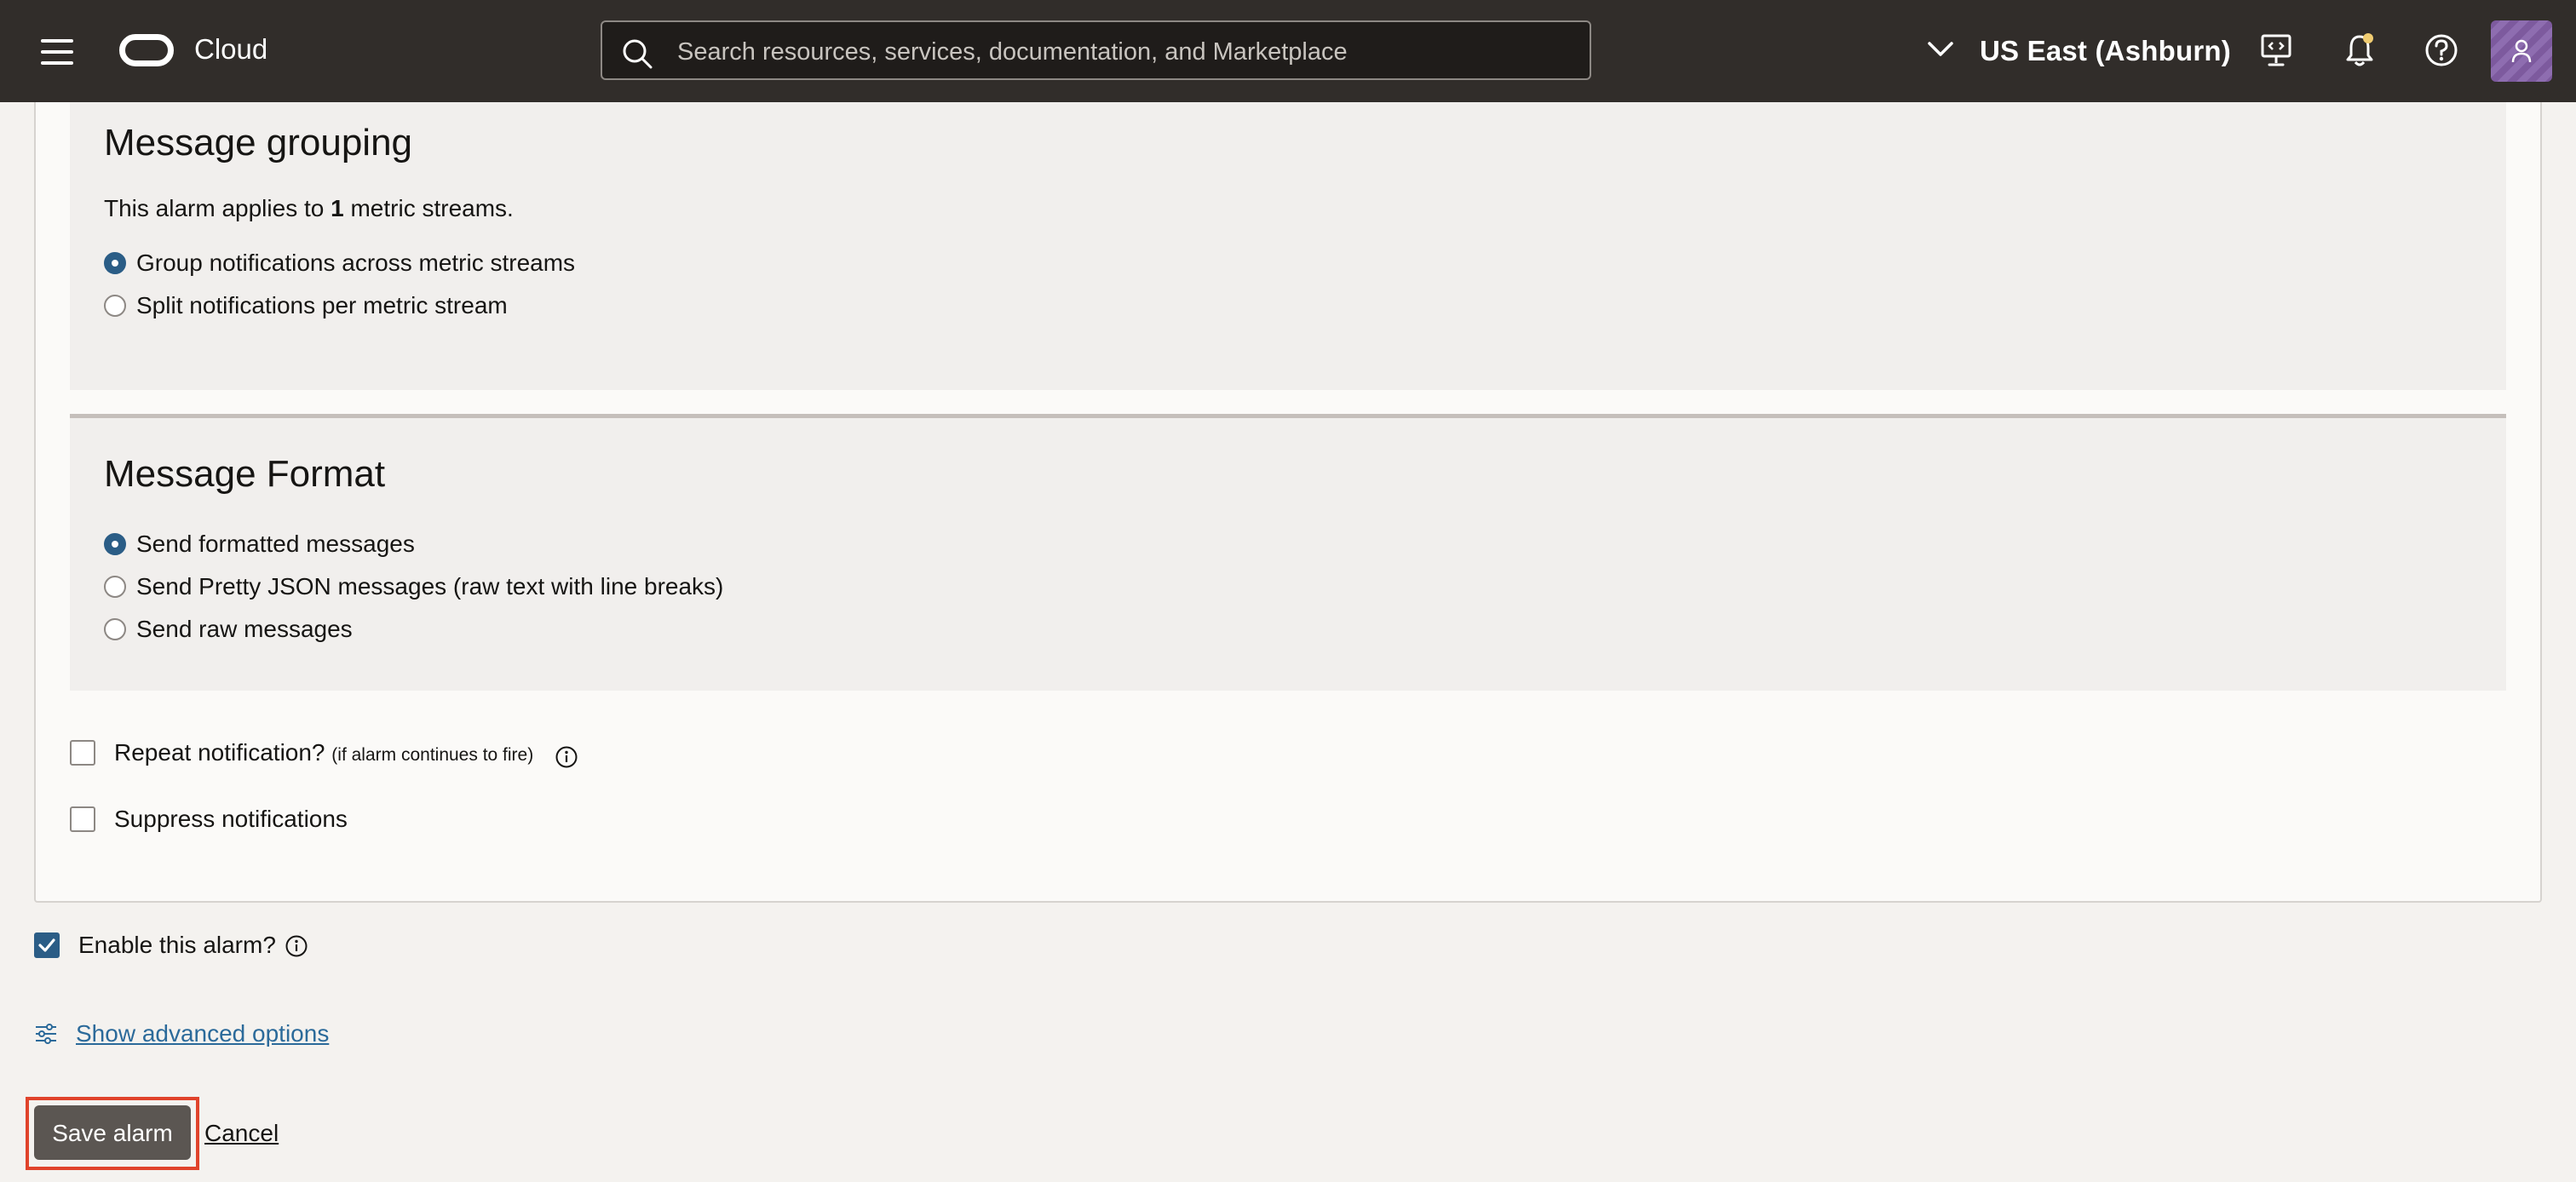 Image resolution: width=2576 pixels, height=1182 pixels. Describe the element at coordinates (2360, 50) in the screenshot. I see `notifications-bell-icon` at that location.